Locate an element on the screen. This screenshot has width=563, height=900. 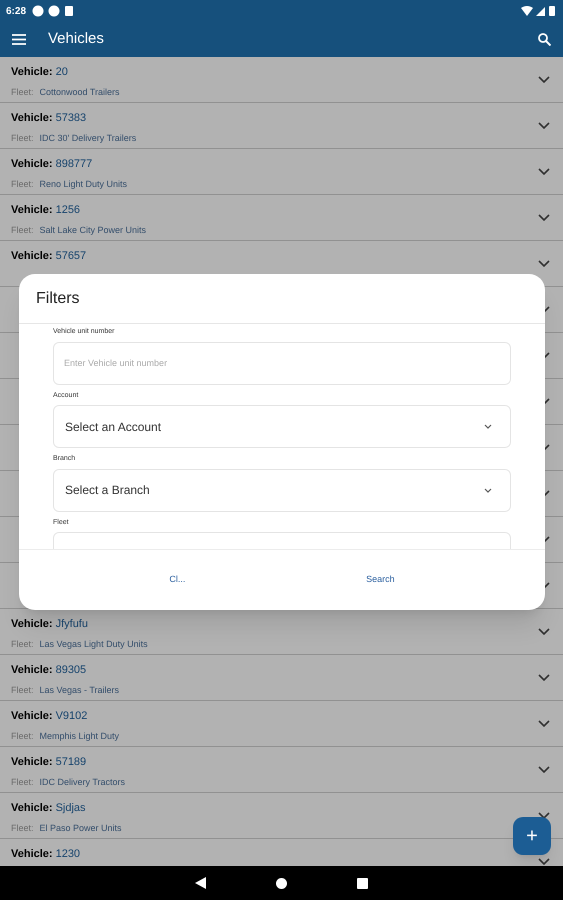
fleet-name: Las Vegas - Trailers is located at coordinates (80, 690).